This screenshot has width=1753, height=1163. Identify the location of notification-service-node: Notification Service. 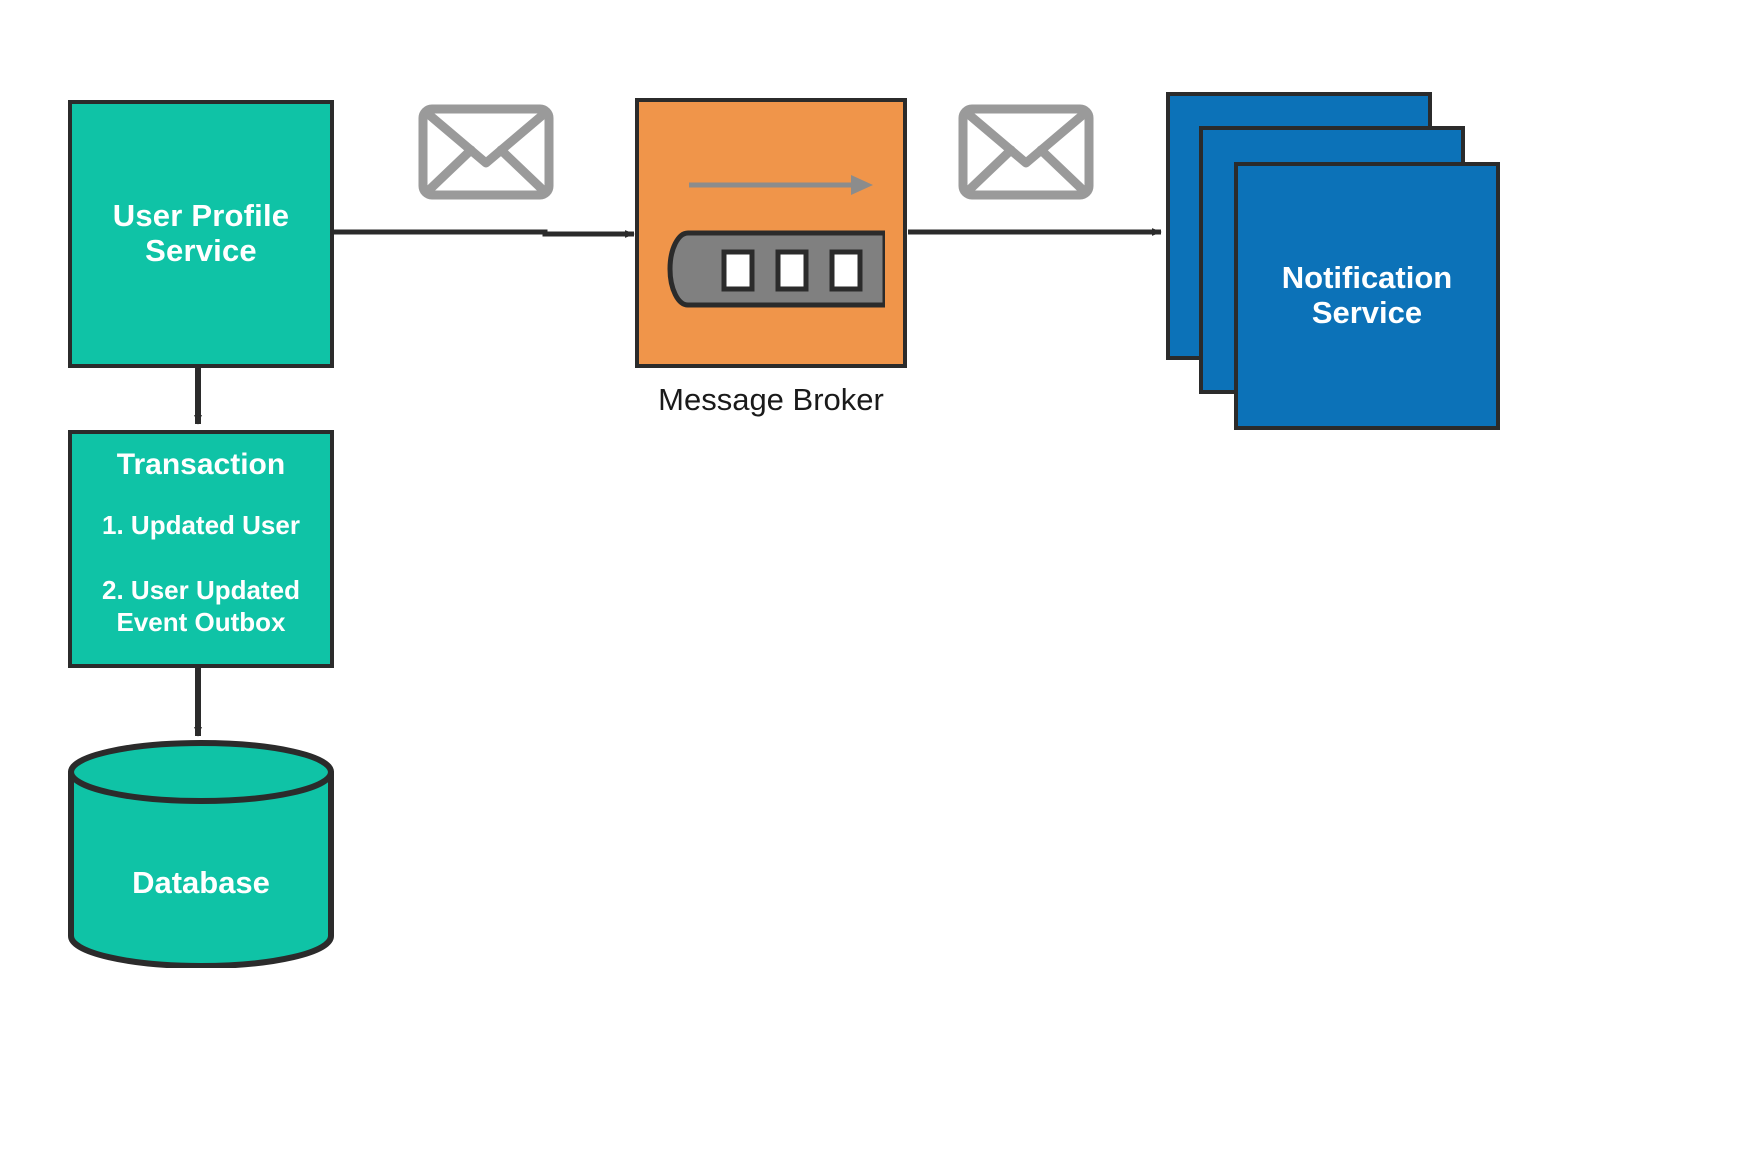
(1336, 262).